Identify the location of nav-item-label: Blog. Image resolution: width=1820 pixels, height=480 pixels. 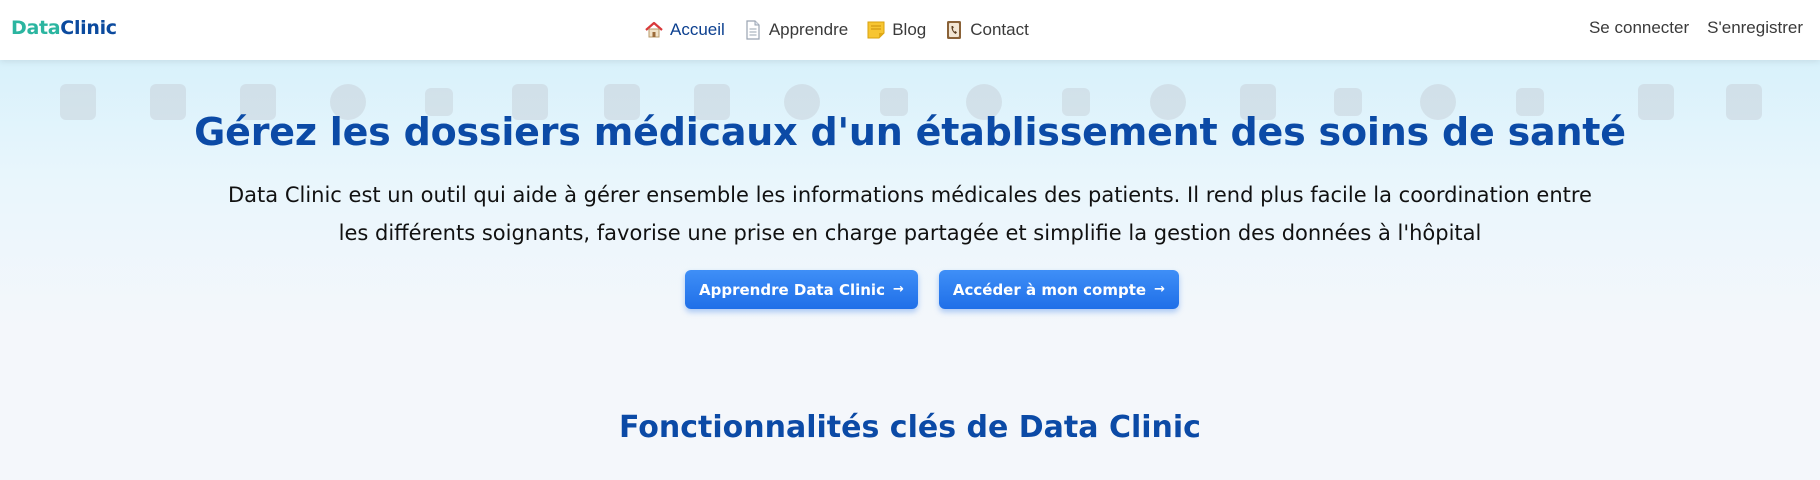
(909, 29).